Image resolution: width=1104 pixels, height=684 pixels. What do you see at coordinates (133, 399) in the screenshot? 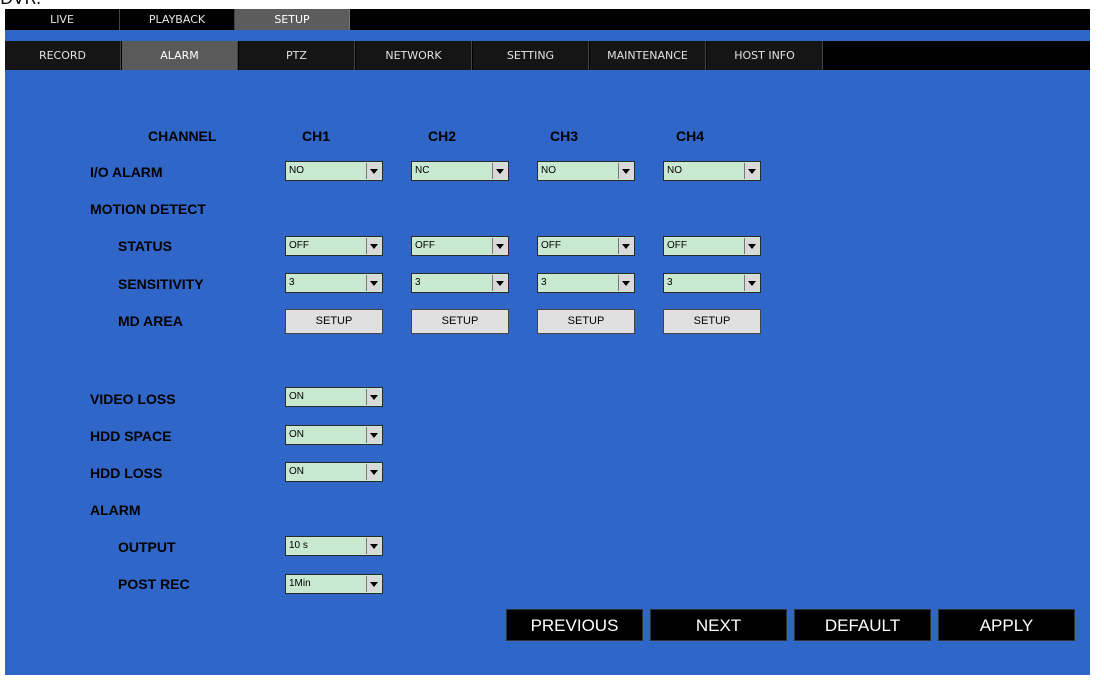
I see `video-loss-label: VIDEO LOSS` at bounding box center [133, 399].